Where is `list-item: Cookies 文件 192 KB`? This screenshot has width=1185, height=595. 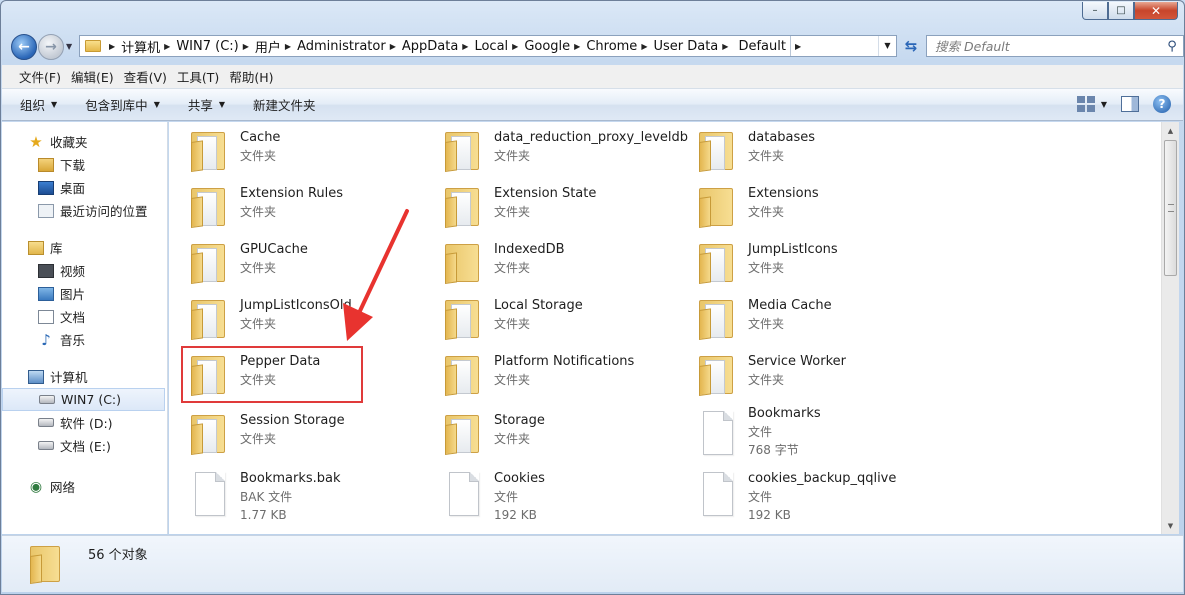 list-item: Cookies 文件 192 KB is located at coordinates (548, 501).